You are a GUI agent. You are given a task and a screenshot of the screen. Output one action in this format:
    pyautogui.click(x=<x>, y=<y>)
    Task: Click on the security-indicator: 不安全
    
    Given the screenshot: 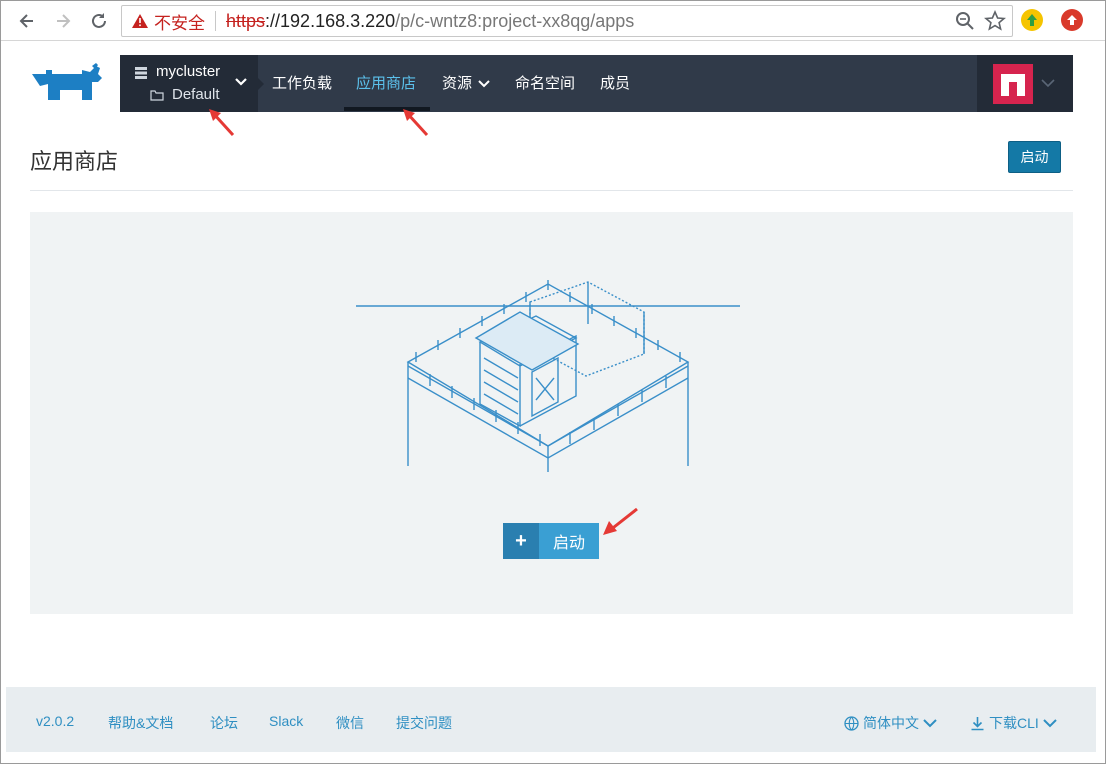 What is the action you would take?
    pyautogui.click(x=163, y=21)
    